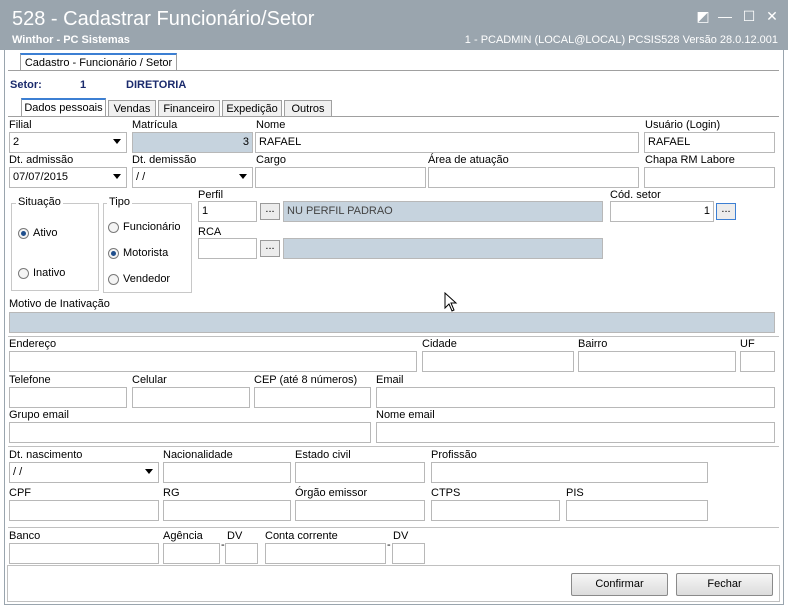 Image resolution: width=788 pixels, height=610 pixels. Describe the element at coordinates (683, 125) in the screenshot. I see `usuario-label: Usuário (Login)` at that location.